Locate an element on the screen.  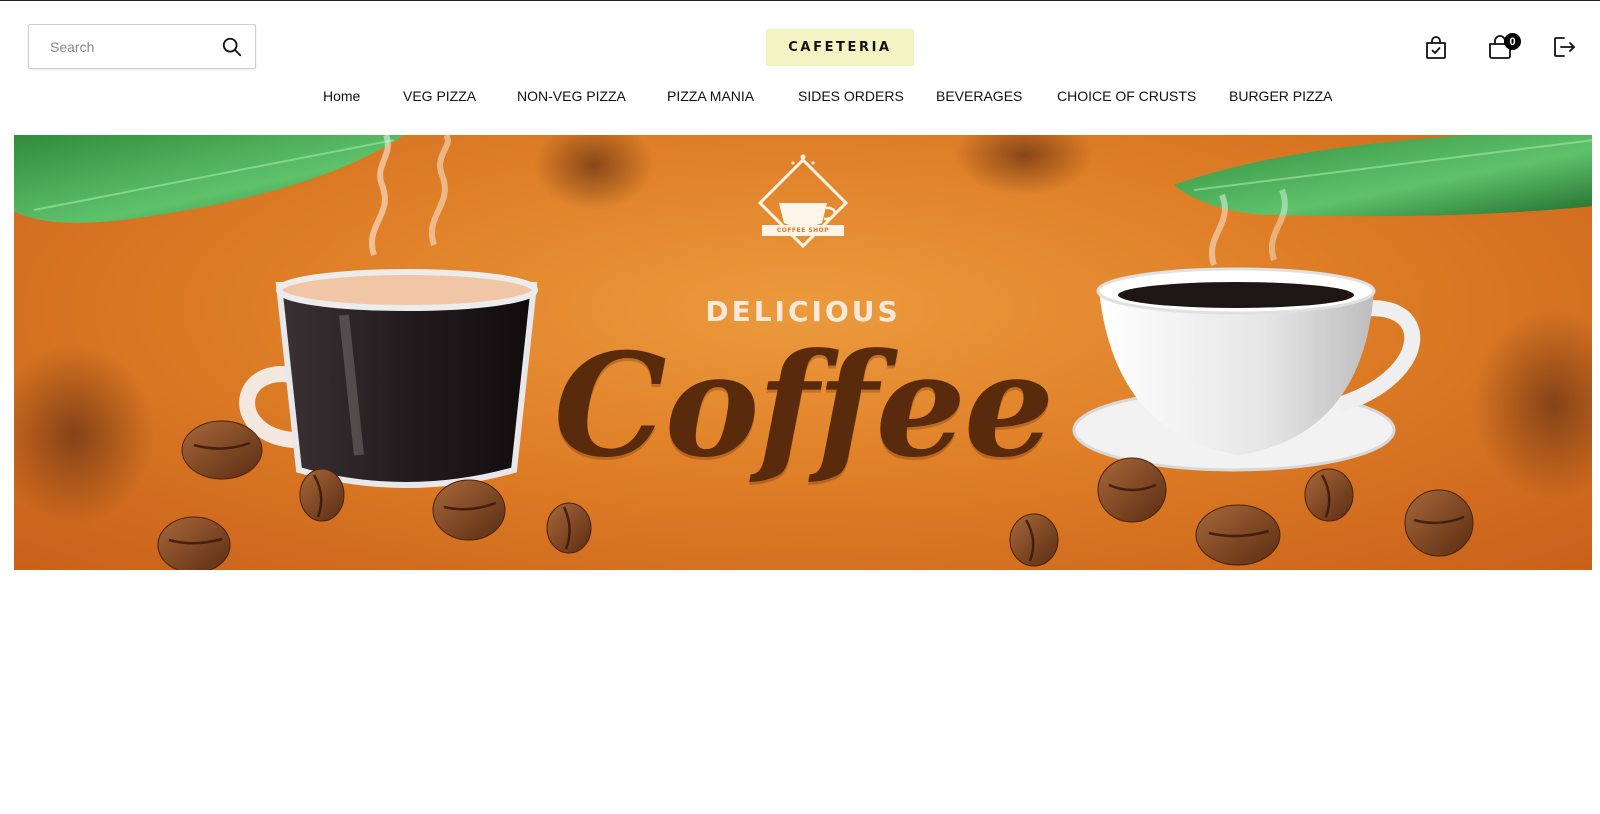
search-input is located at coordinates (130, 46).